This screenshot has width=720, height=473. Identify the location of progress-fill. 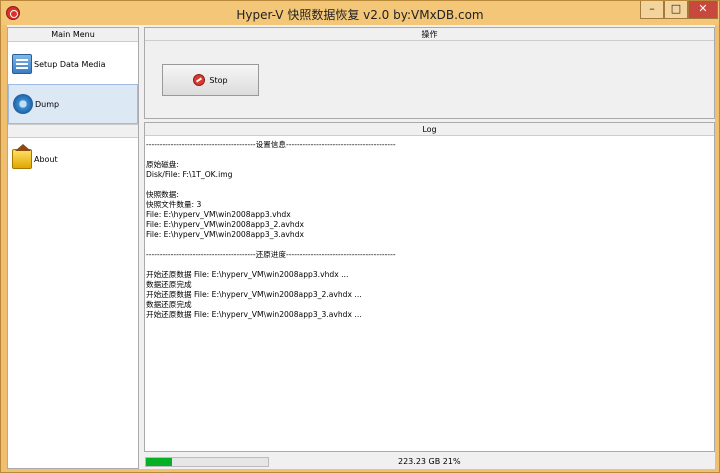
(159, 462).